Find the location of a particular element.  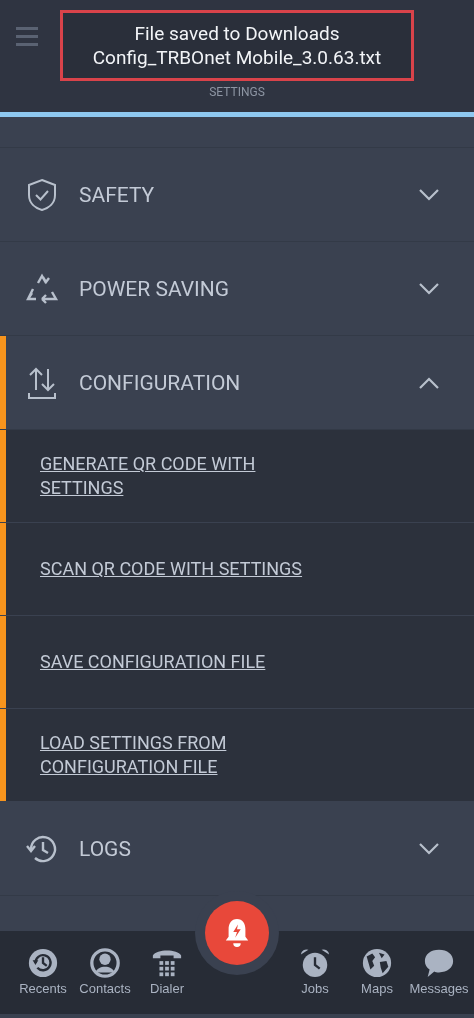

shield-check-icon is located at coordinates (42, 194).